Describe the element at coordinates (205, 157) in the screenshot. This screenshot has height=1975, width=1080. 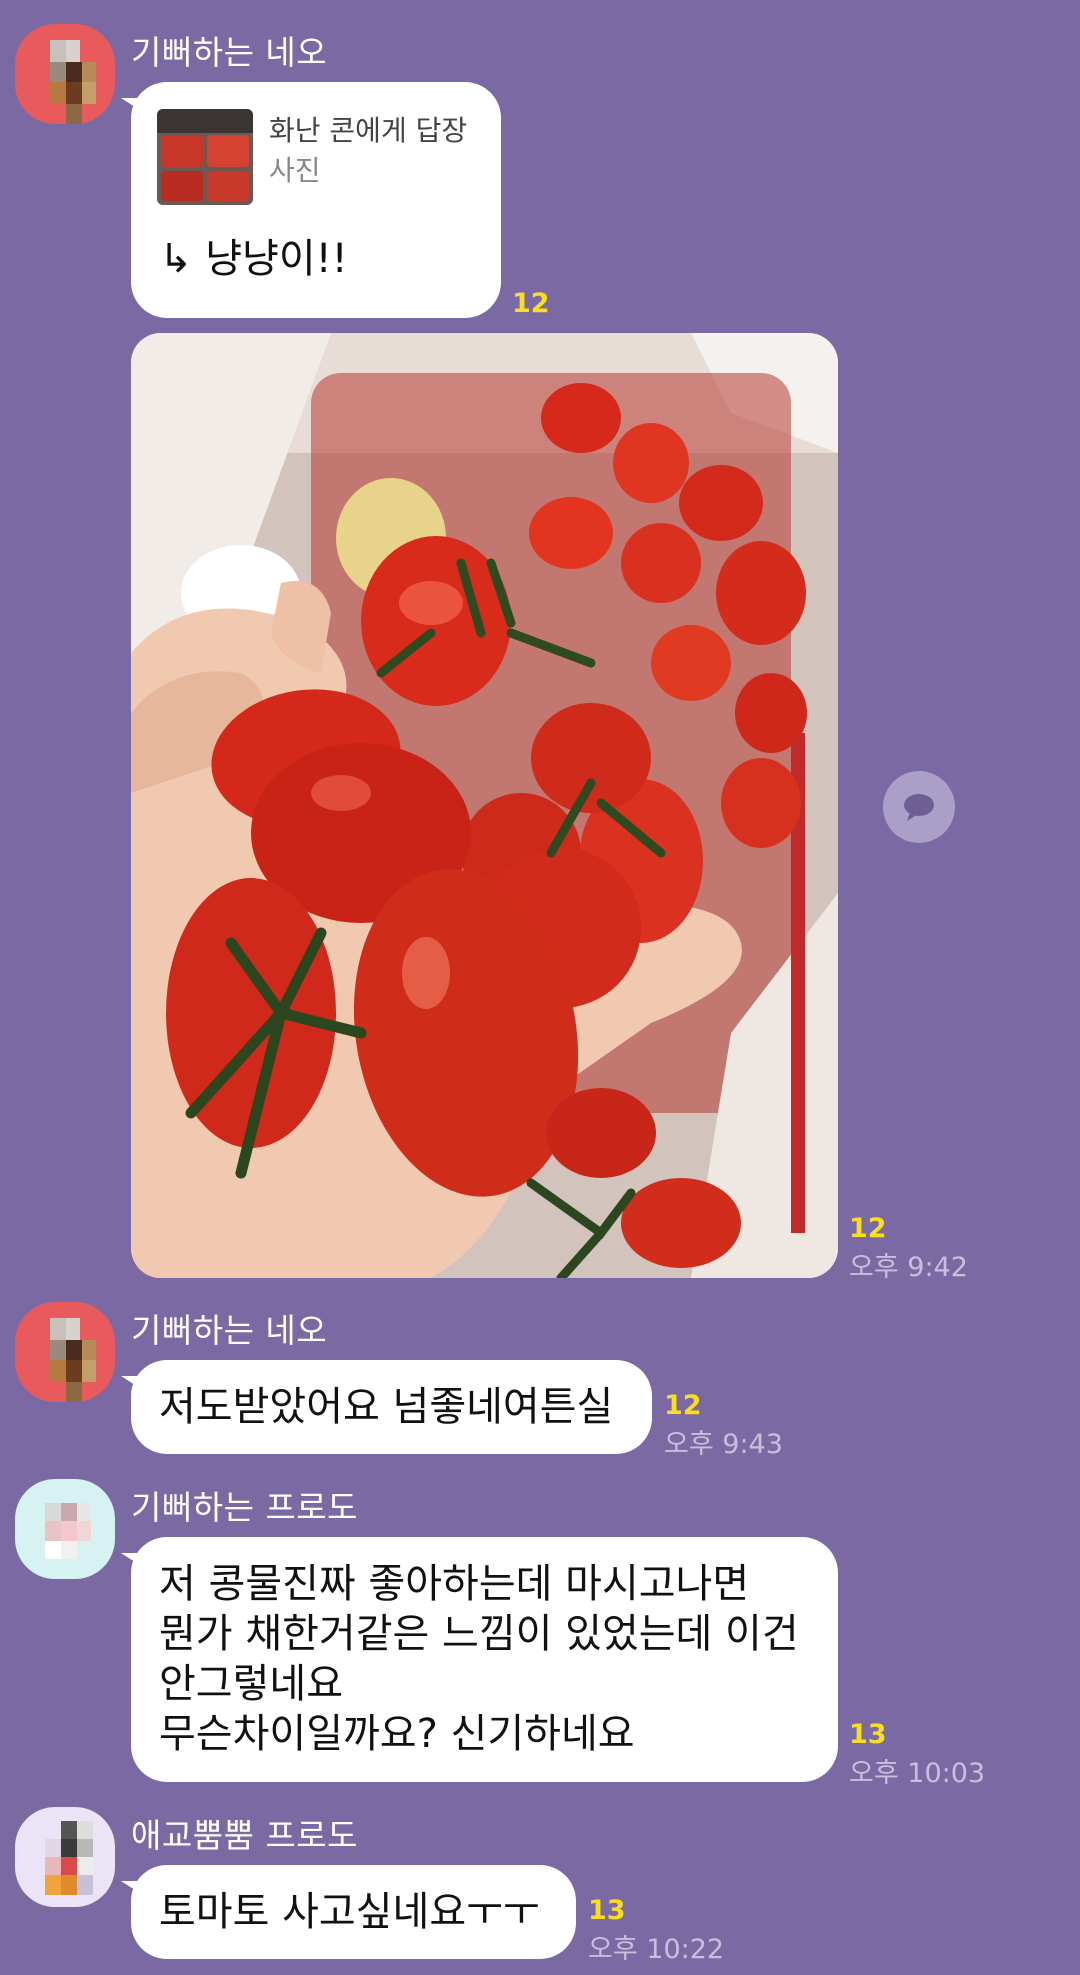
I see `reply-preview-thumbnail` at that location.